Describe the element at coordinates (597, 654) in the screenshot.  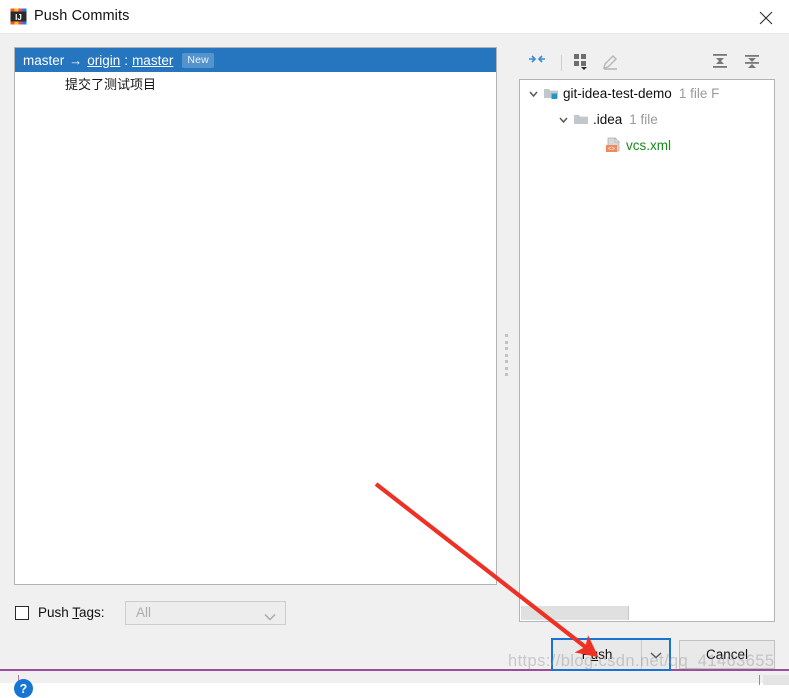
I see `push-button-label: Pu sh` at that location.